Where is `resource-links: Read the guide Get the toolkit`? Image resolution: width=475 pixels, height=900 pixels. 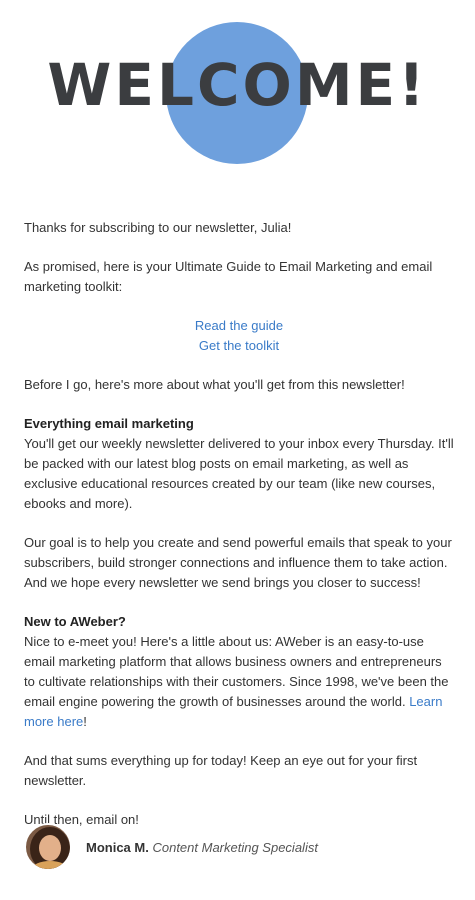 resource-links: Read the guide Get the toolkit is located at coordinates (239, 336).